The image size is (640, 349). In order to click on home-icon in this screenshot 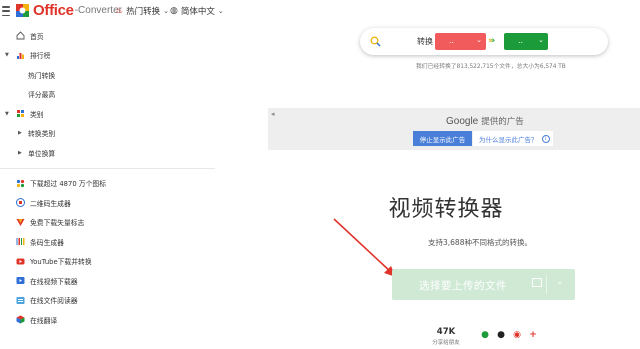, I will do `click(20, 35)`.